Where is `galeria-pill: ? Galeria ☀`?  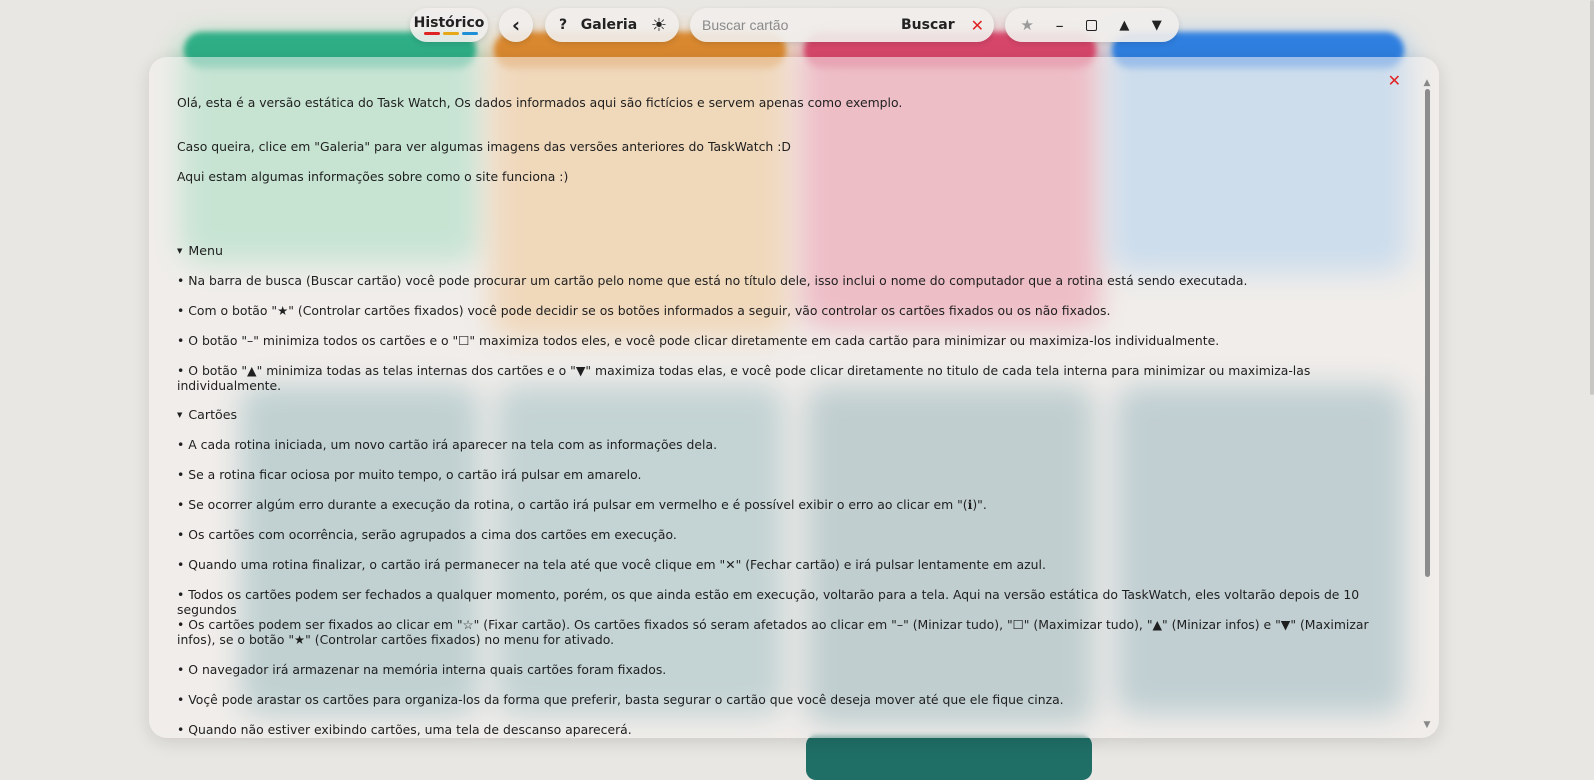
galeria-pill: ? Galeria ☀ is located at coordinates (612, 25).